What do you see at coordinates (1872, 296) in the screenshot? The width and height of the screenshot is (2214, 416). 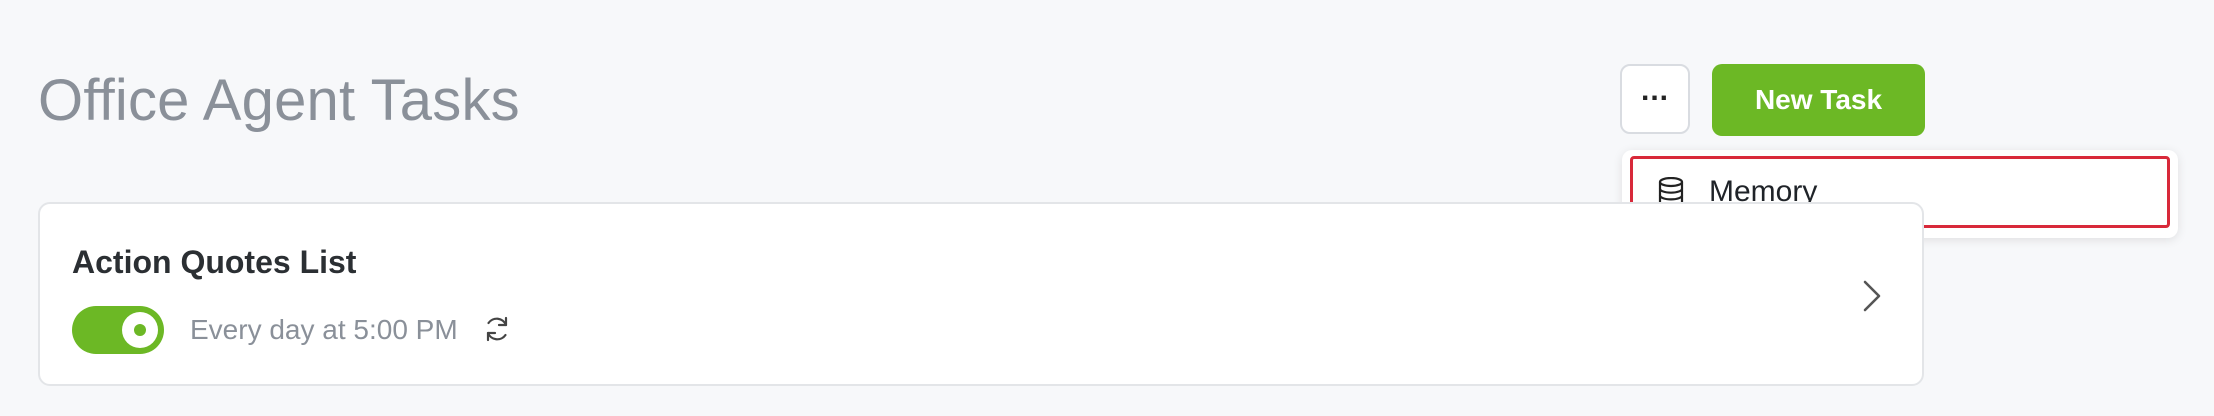 I see `chevron-right-icon` at bounding box center [1872, 296].